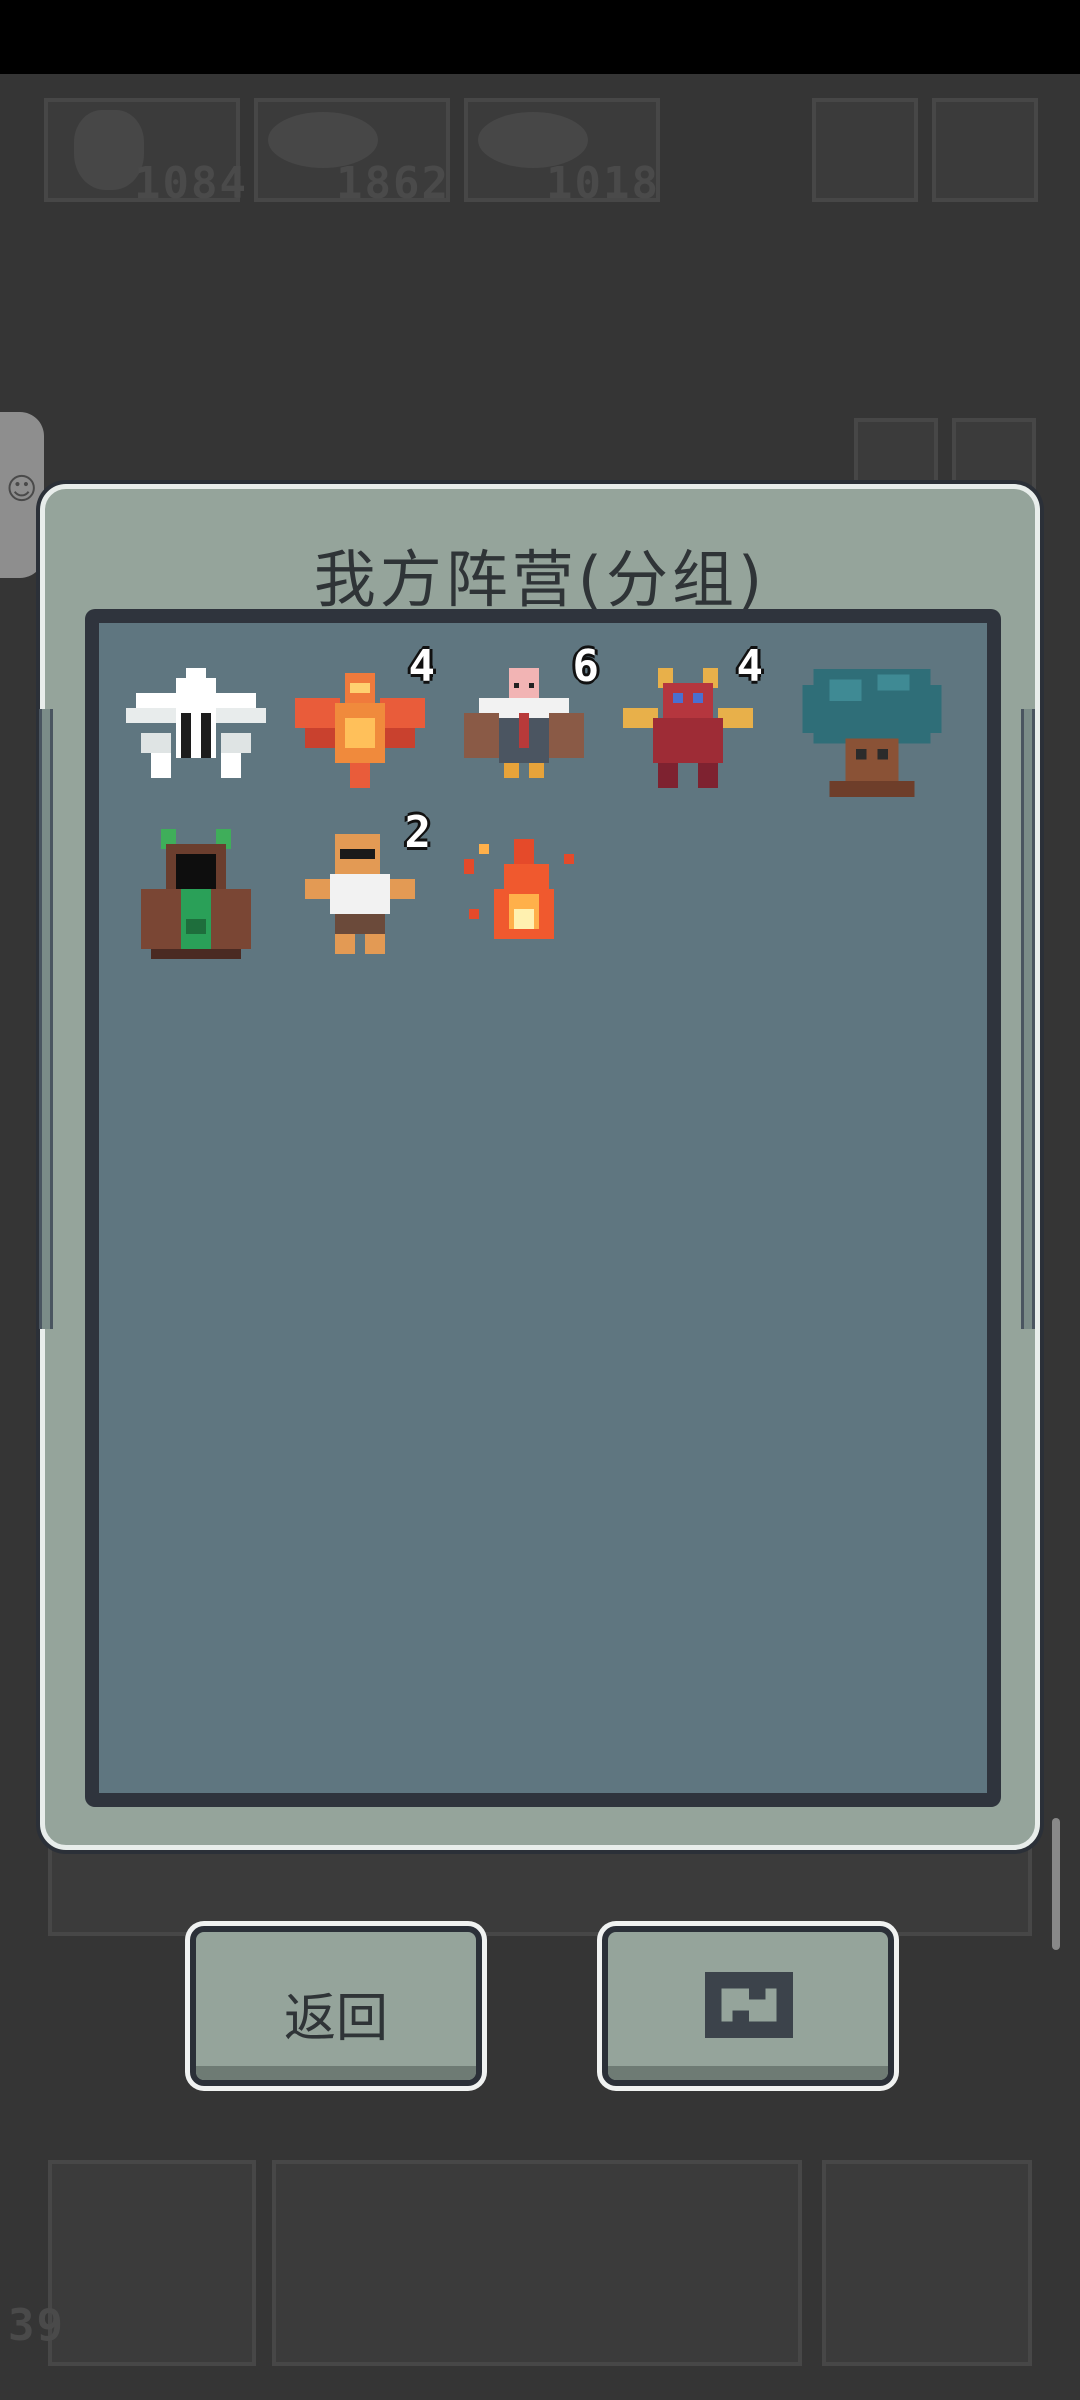 This screenshot has height=2400, width=1080. I want to click on scrollbar, so click(1056, 1884).